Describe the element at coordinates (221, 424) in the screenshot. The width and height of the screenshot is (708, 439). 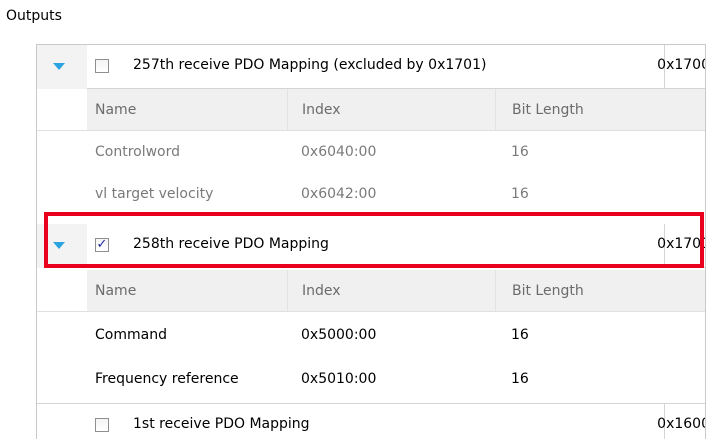
I see `pdo-label: 1st receive PDO Mapping` at that location.